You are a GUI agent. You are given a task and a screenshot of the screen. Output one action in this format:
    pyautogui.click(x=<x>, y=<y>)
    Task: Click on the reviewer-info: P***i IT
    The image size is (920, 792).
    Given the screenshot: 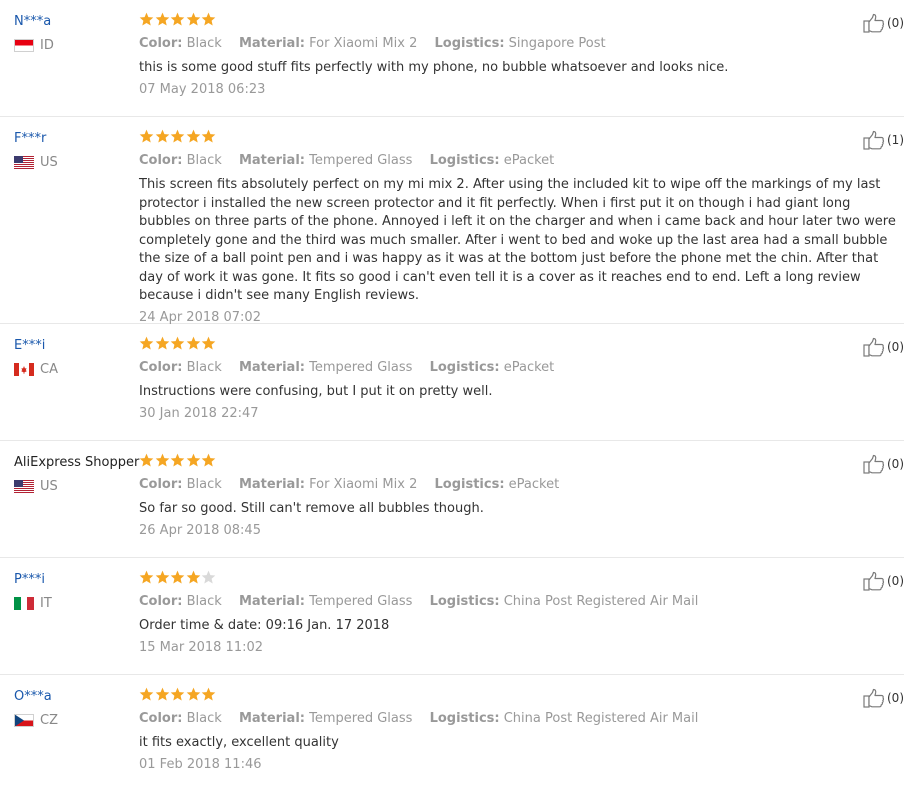 What is the action you would take?
    pyautogui.click(x=78, y=591)
    